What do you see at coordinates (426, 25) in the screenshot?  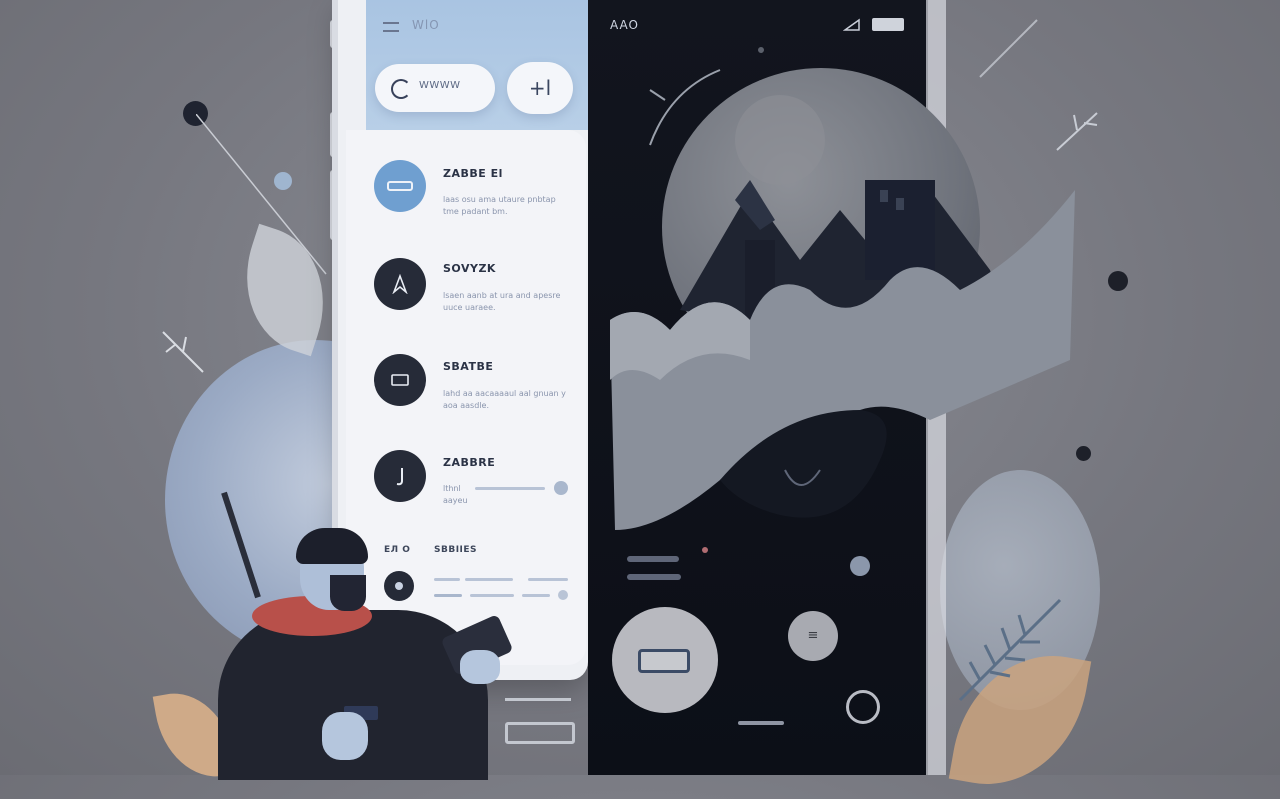 I see `light-screen-title: WlO` at bounding box center [426, 25].